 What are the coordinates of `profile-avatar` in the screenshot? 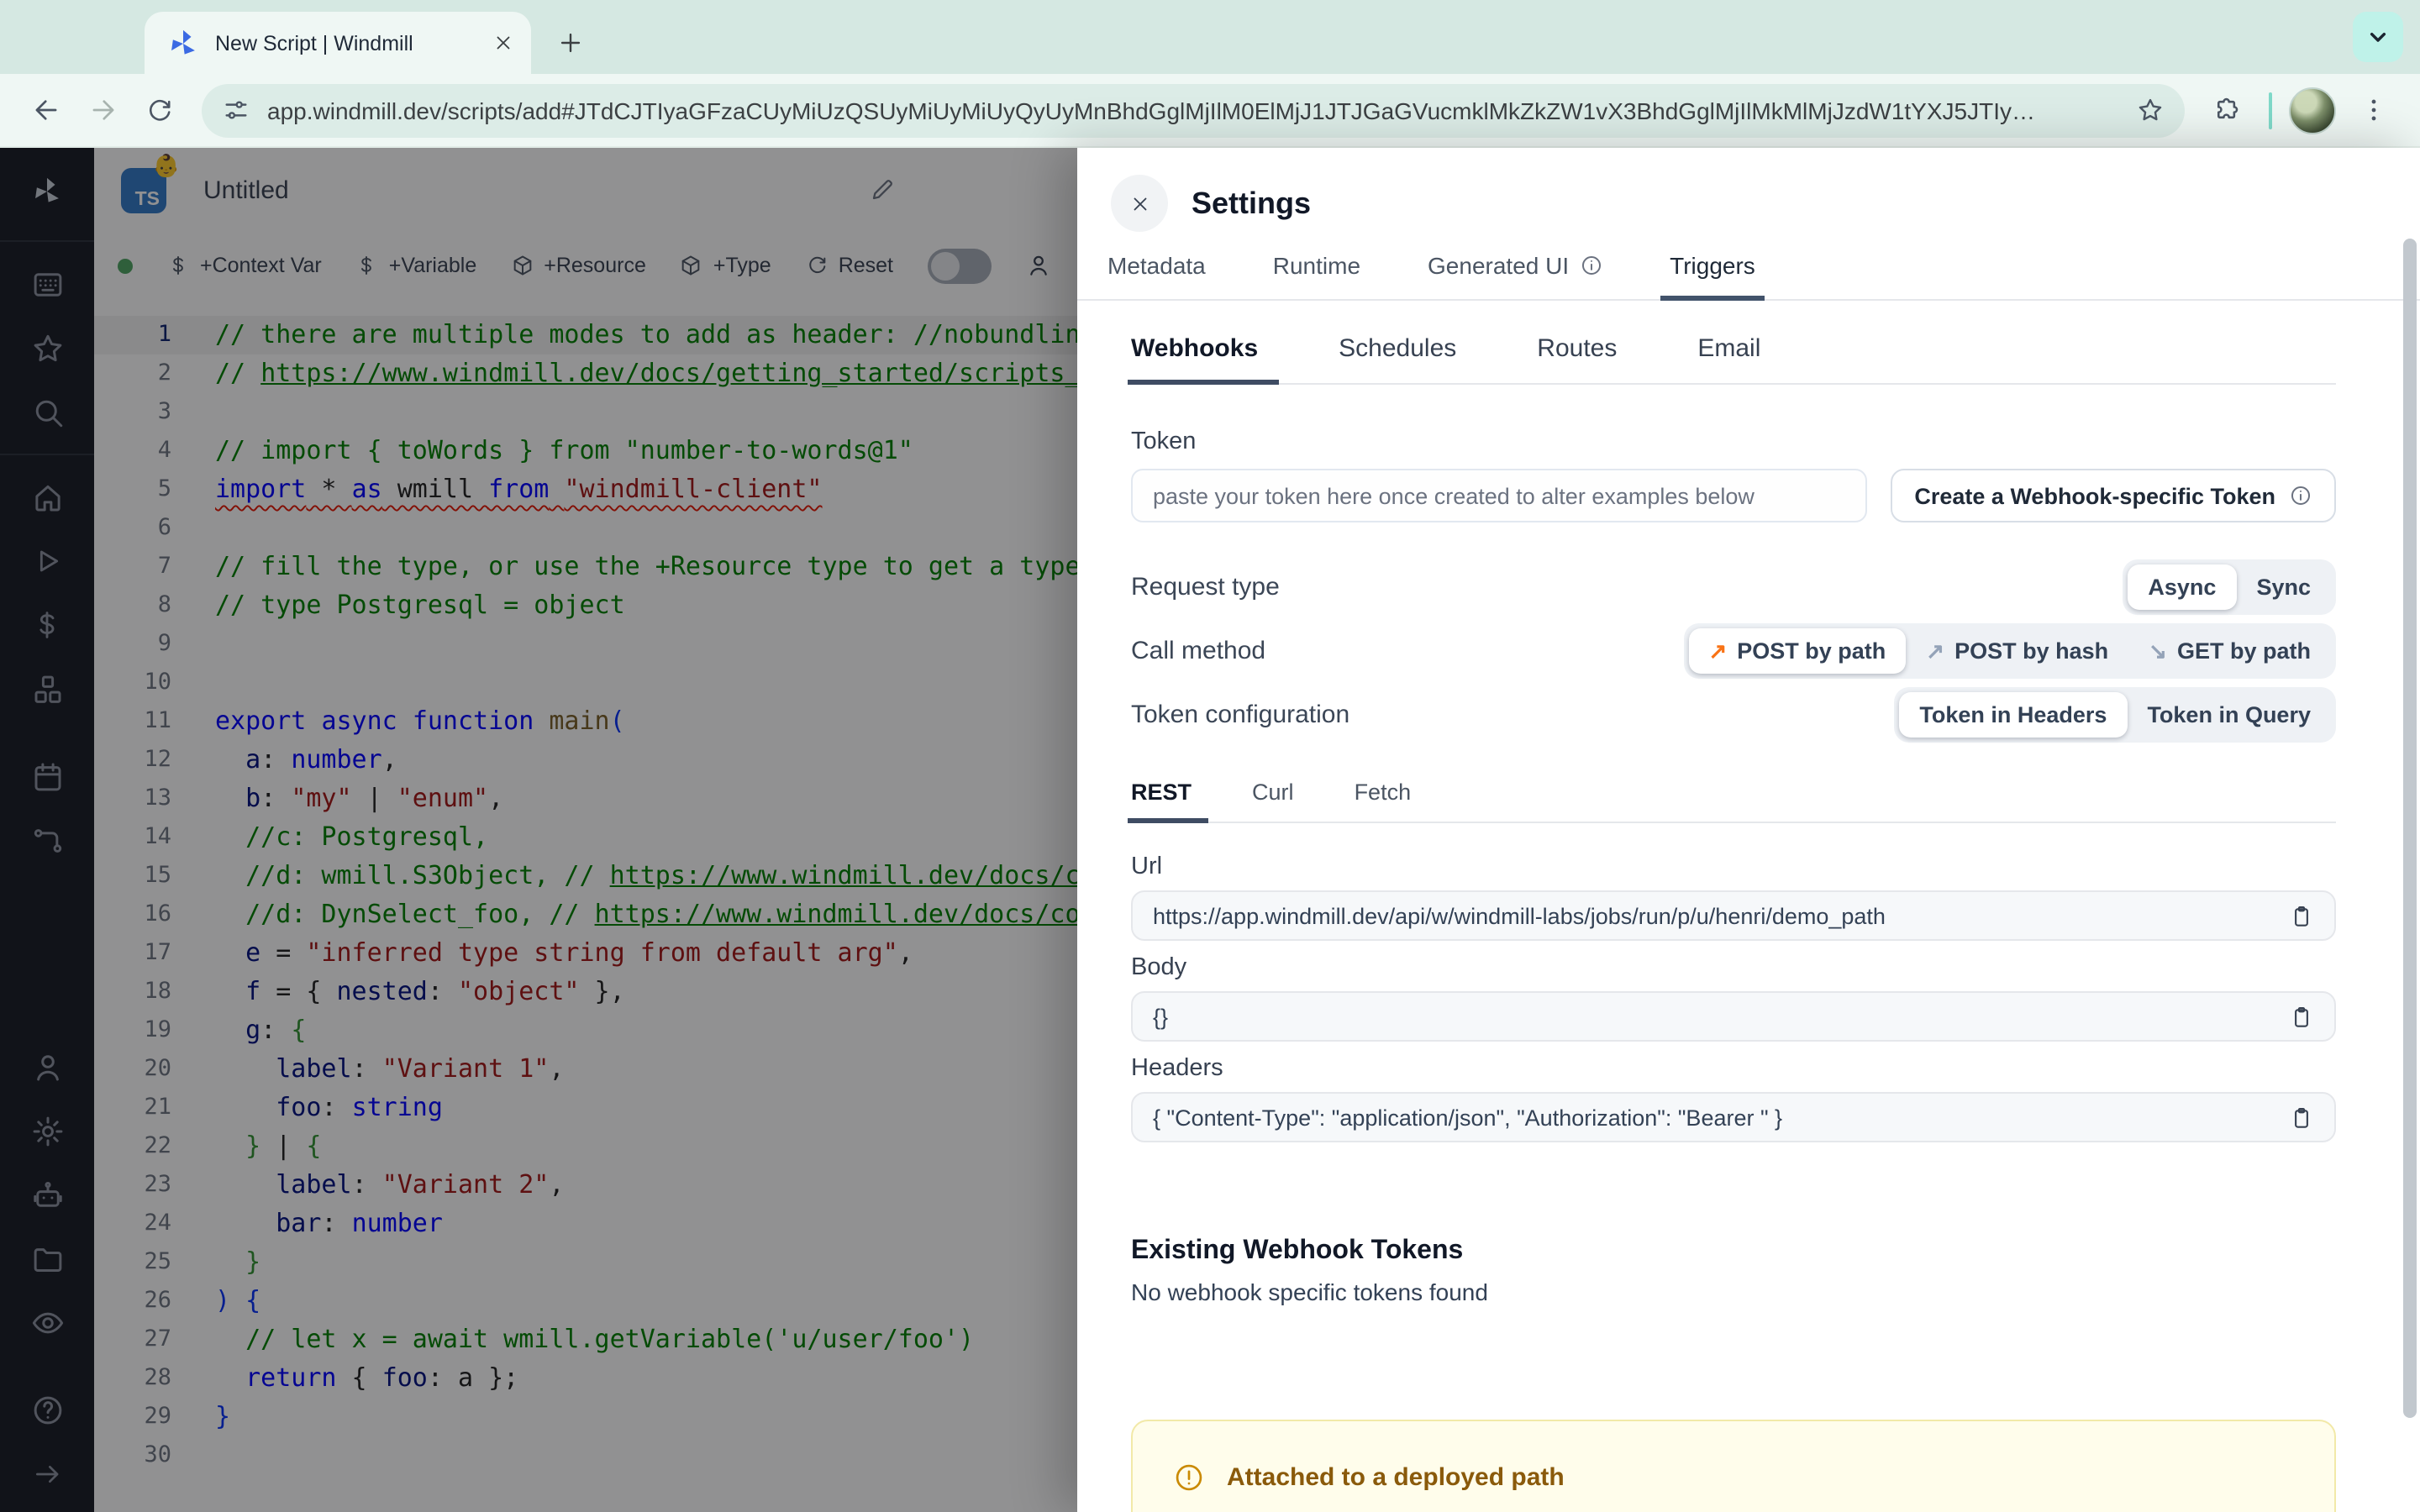 It's located at (2312, 110).